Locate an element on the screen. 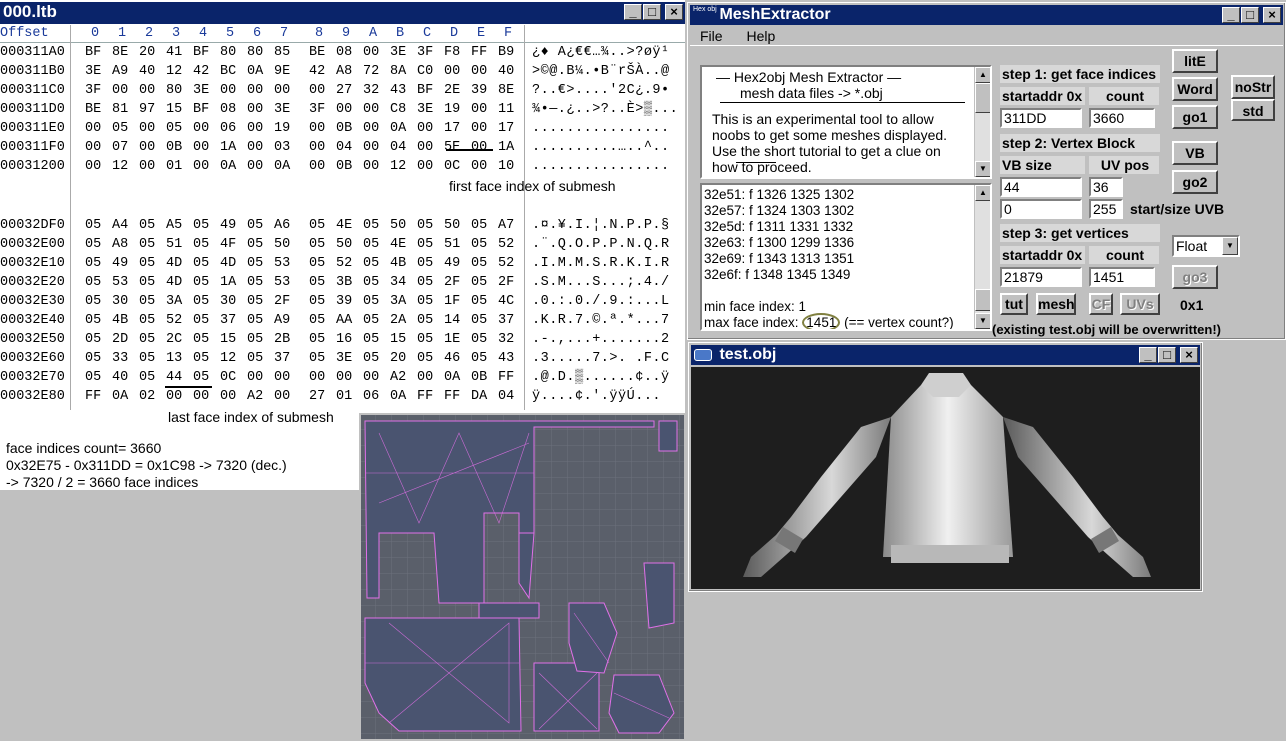  count1-input: 3660 is located at coordinates (1122, 118).